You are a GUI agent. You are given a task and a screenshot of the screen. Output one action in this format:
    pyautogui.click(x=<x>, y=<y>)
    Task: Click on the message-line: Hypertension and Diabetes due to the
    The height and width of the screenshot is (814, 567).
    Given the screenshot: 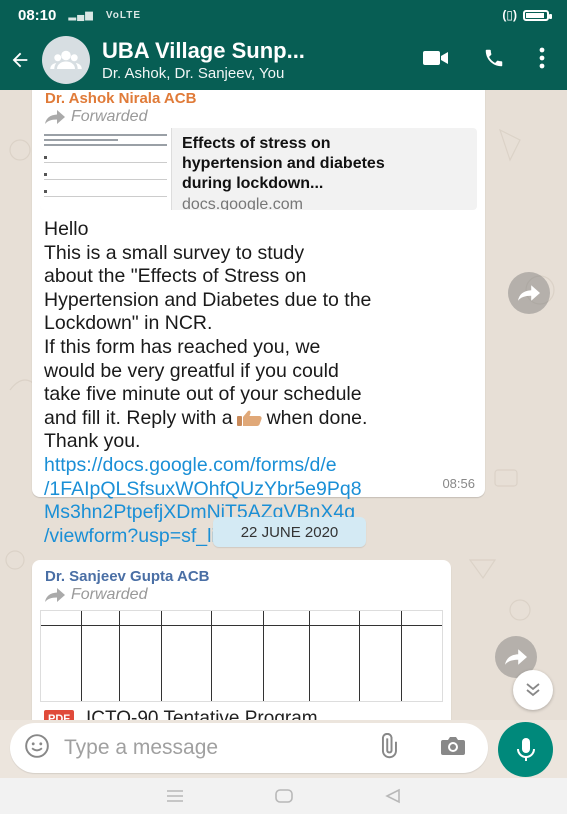 What is the action you would take?
    pyautogui.click(x=208, y=299)
    